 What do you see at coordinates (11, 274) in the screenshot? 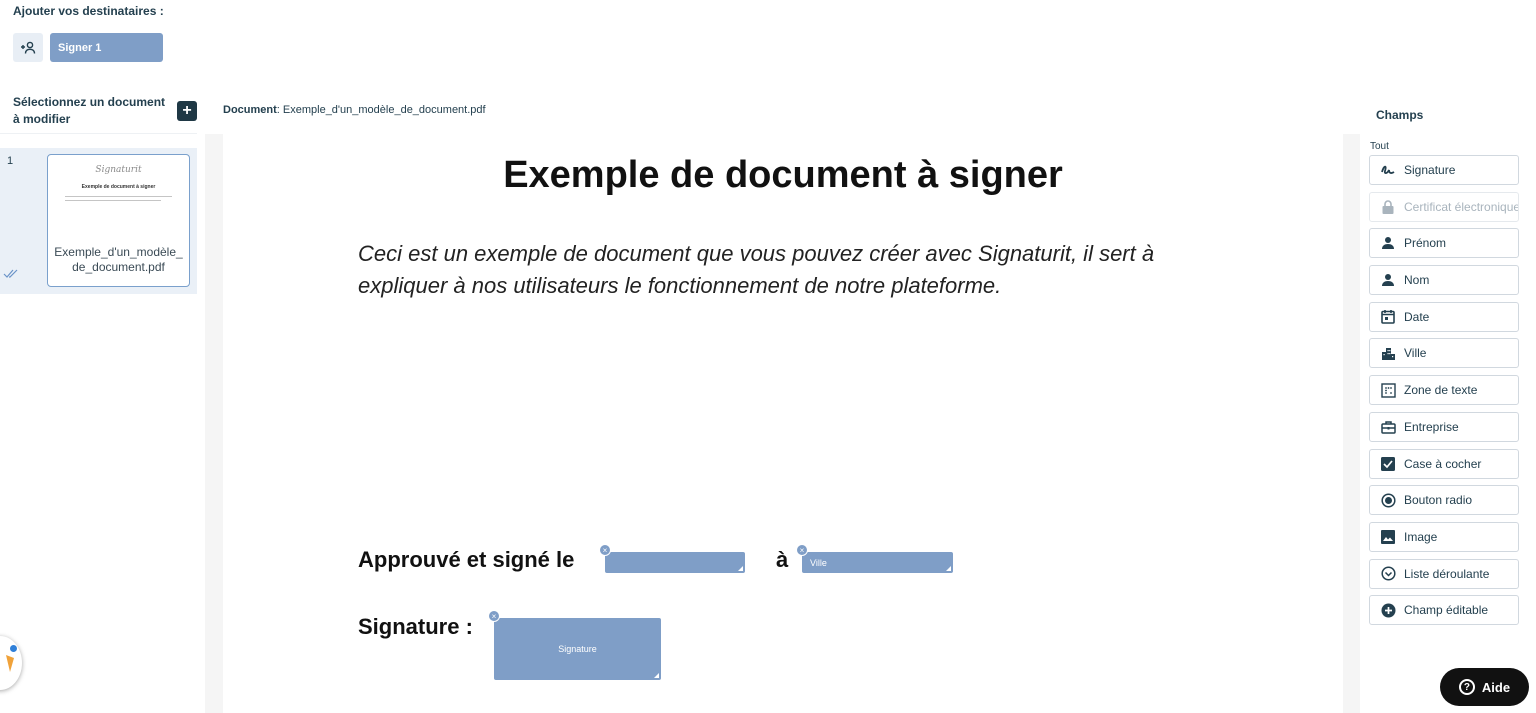
I see `double-check-icon` at bounding box center [11, 274].